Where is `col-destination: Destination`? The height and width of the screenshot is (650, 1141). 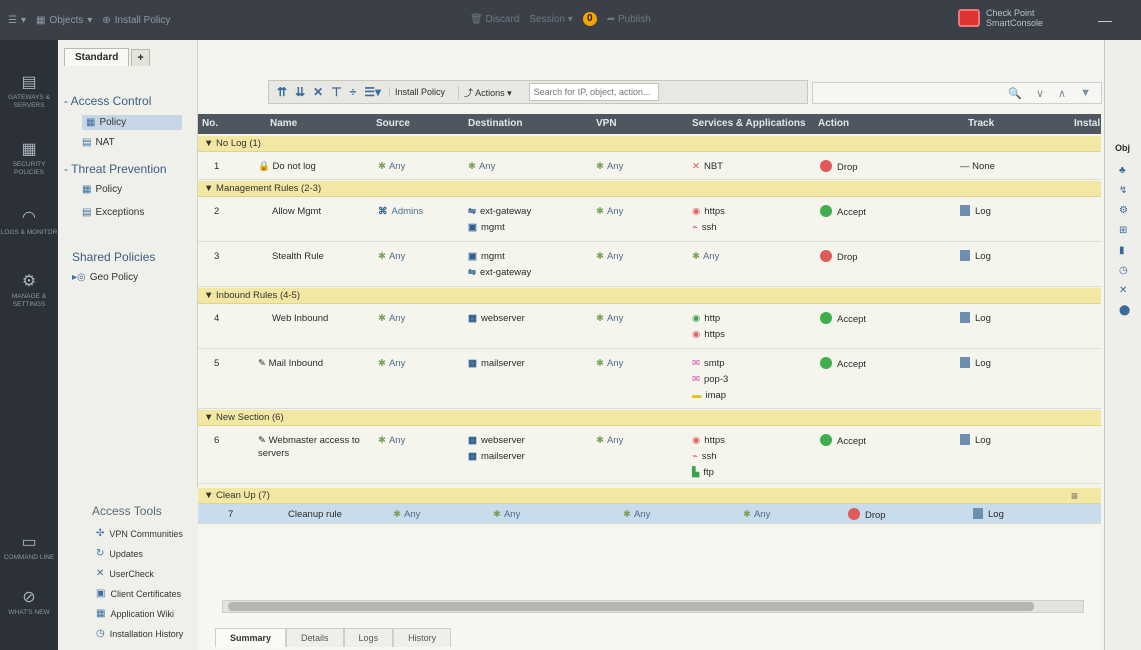
col-destination: Destination is located at coordinates (495, 123).